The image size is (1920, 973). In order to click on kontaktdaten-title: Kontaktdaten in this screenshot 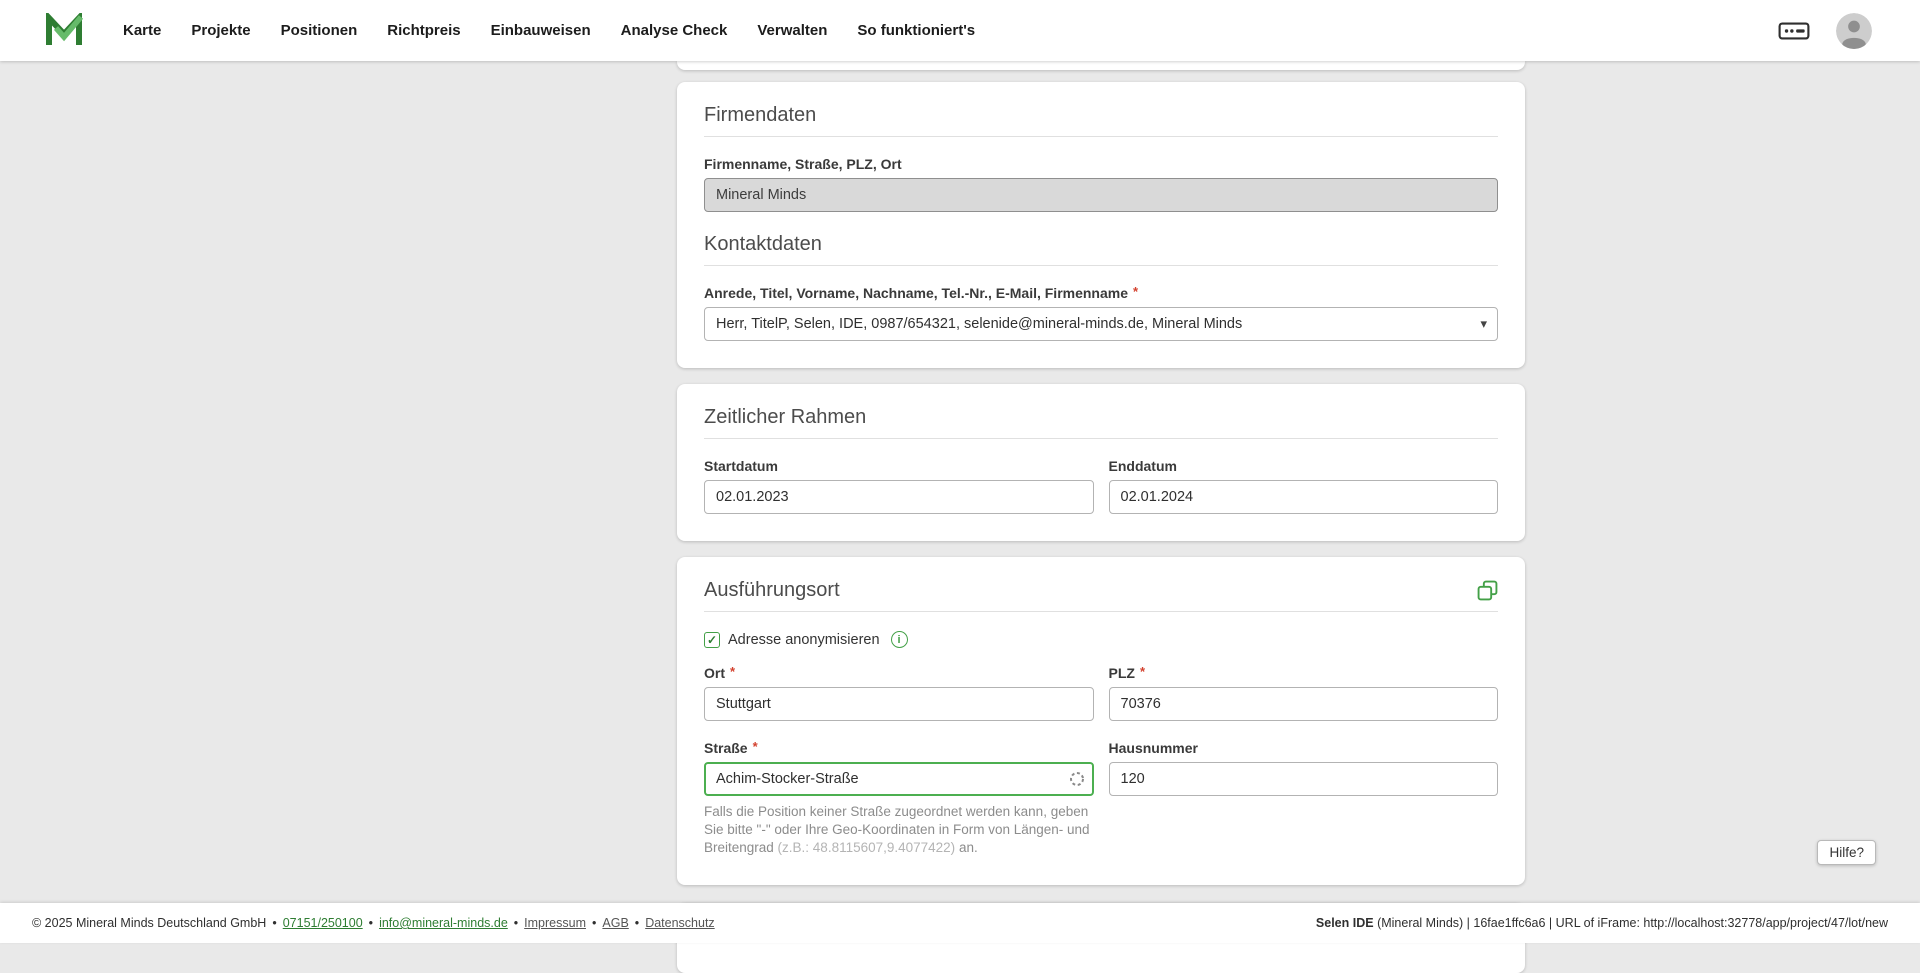, I will do `click(1101, 244)`.